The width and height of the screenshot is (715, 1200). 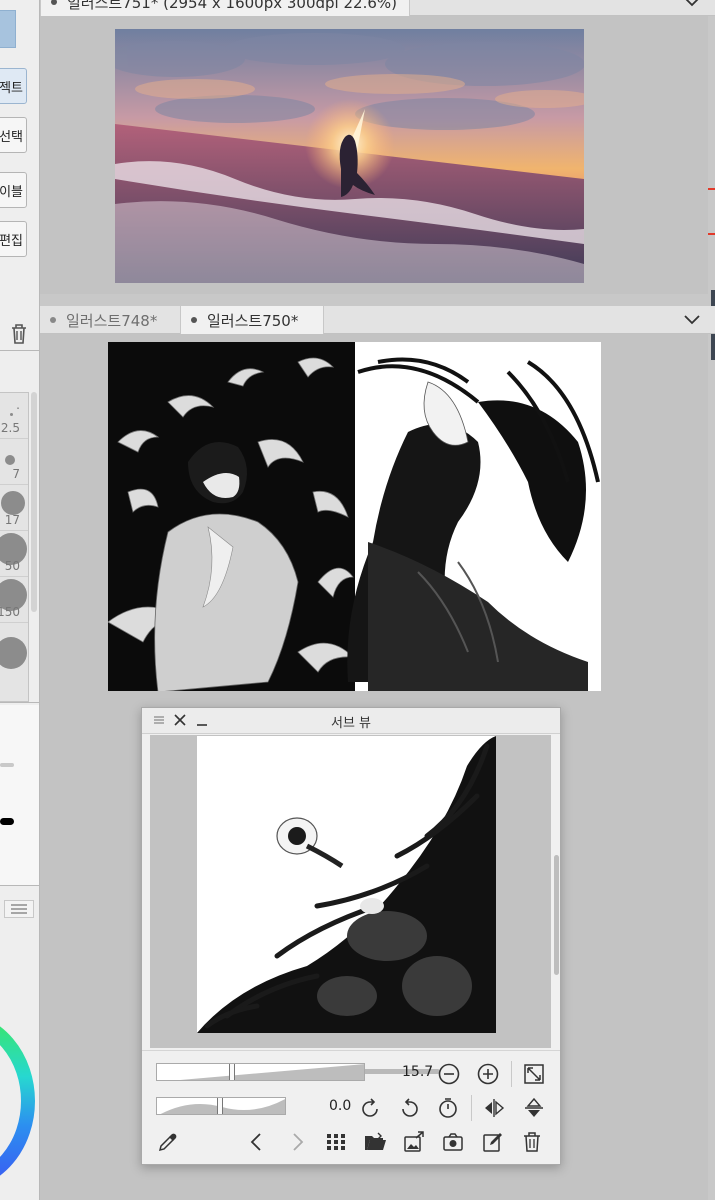 I want to click on zoom-value: 15.7, so click(x=418, y=1072).